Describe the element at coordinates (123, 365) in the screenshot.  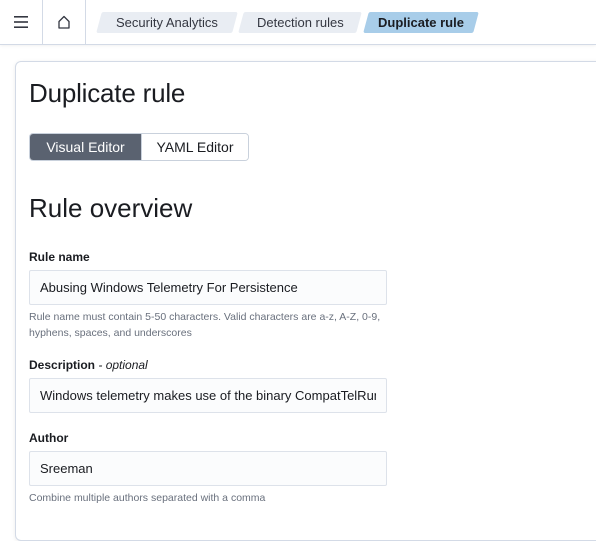
I see `optional-tag: - optional` at that location.